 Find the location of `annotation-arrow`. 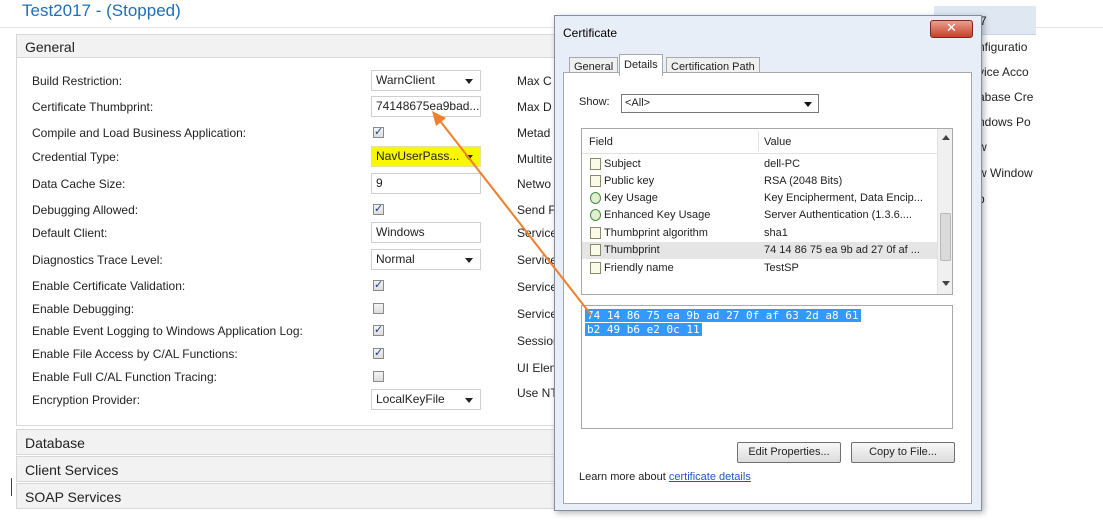

annotation-arrow is located at coordinates (512, 214).